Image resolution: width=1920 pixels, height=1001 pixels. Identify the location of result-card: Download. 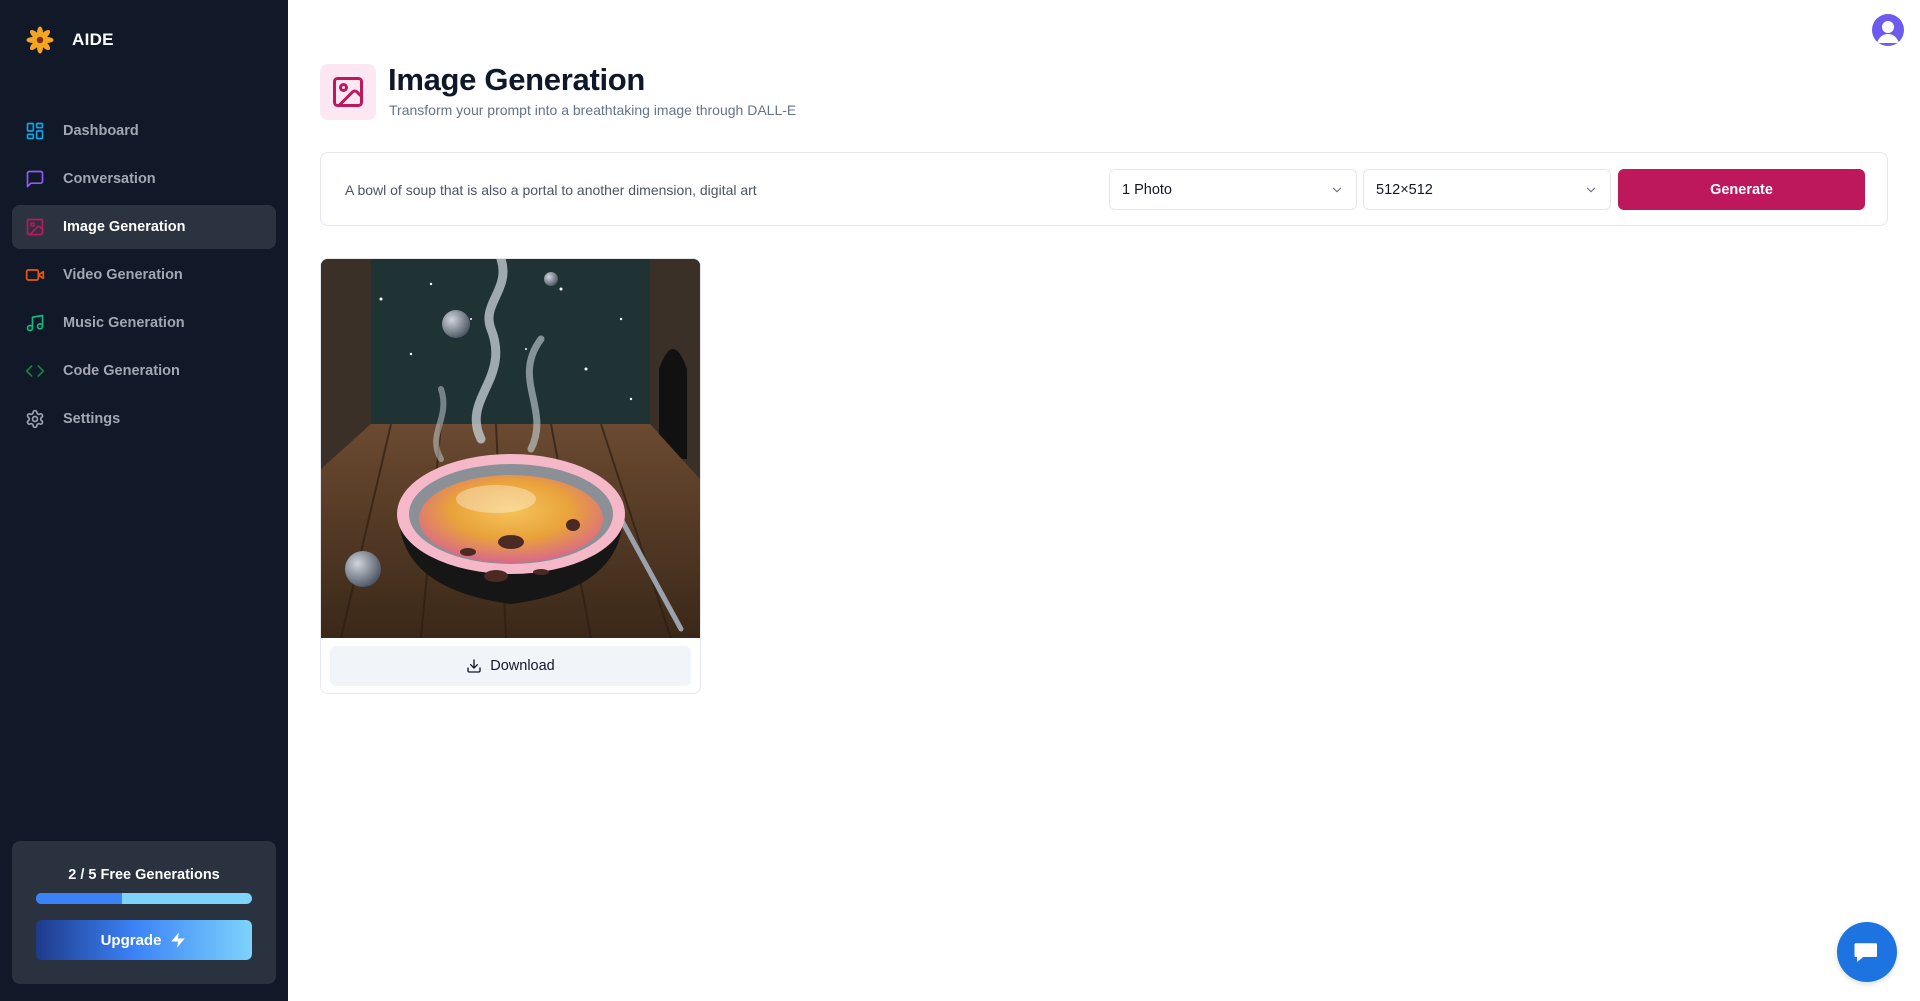
(510, 476).